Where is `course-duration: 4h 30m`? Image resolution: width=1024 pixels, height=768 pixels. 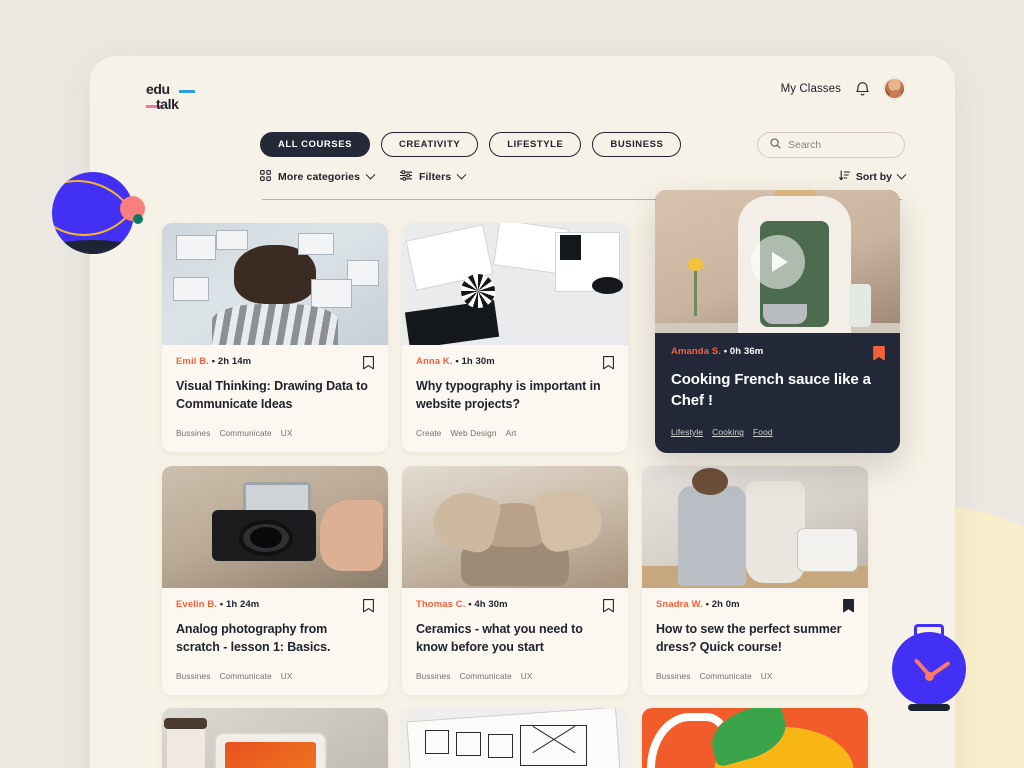
course-duration: 4h 30m is located at coordinates (491, 604).